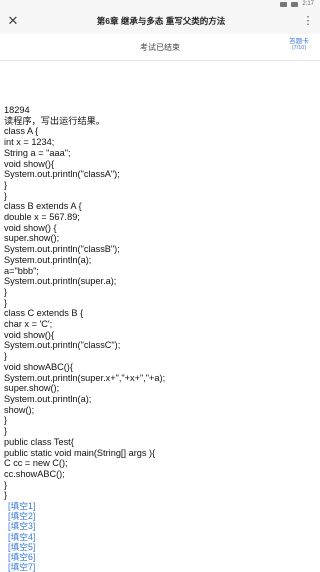 This screenshot has width=320, height=572. What do you see at coordinates (13, 21) in the screenshot?
I see `close-icon: ✕` at bounding box center [13, 21].